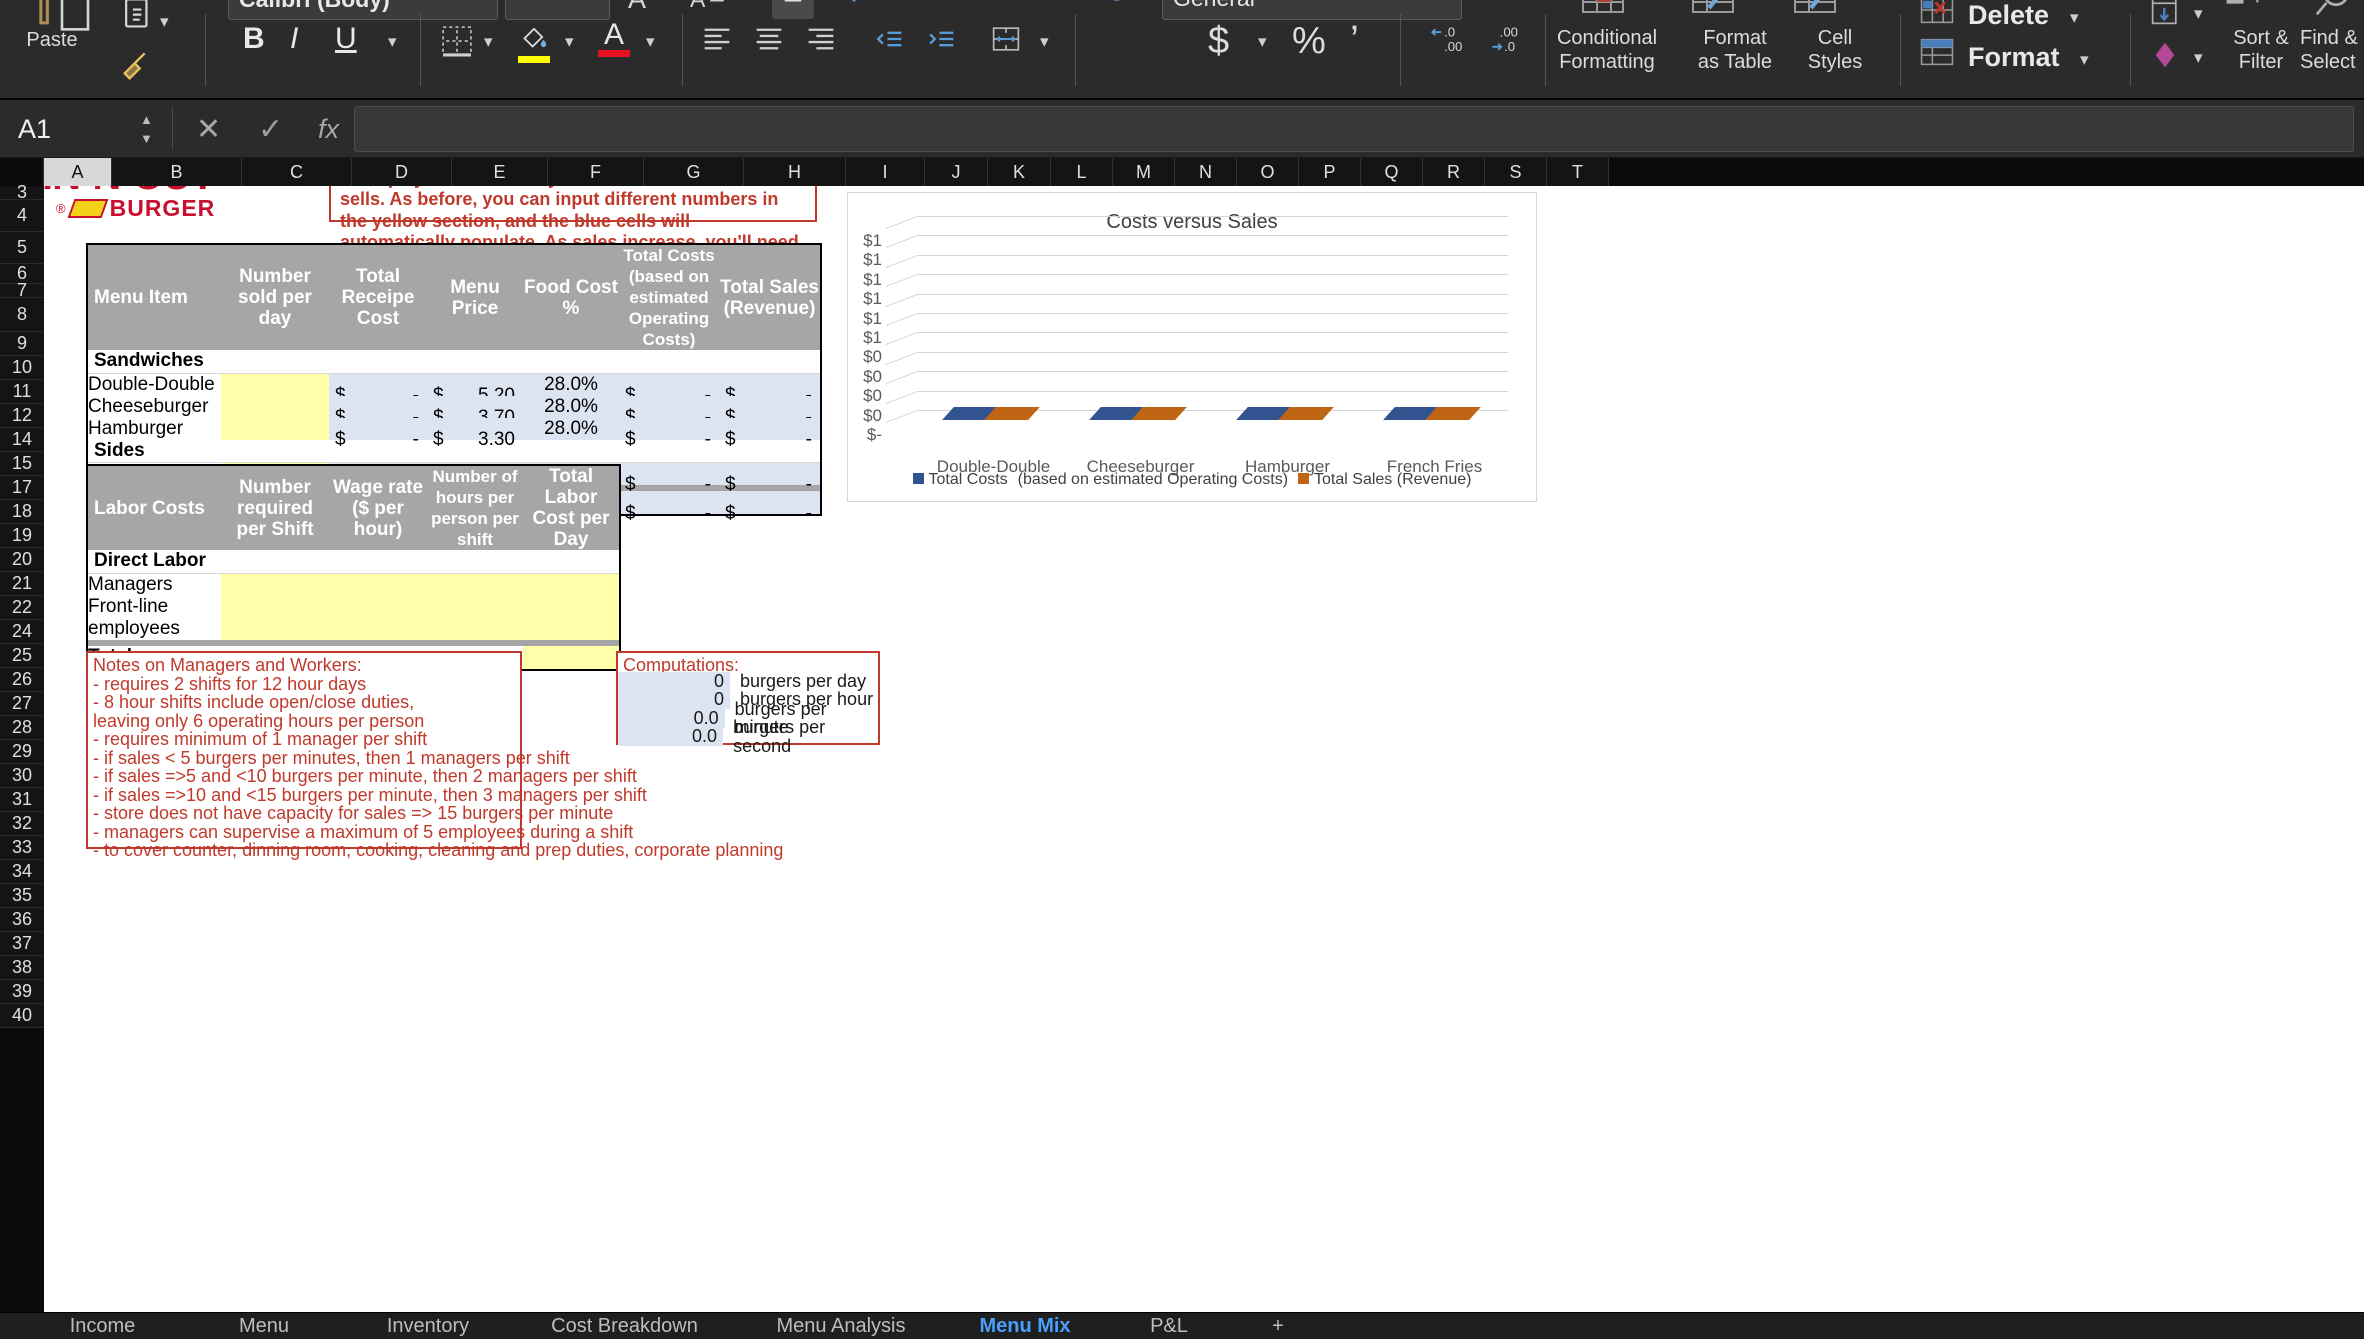 This screenshot has width=2364, height=1340. Describe the element at coordinates (138, 22) in the screenshot. I see `copy-icon` at that location.